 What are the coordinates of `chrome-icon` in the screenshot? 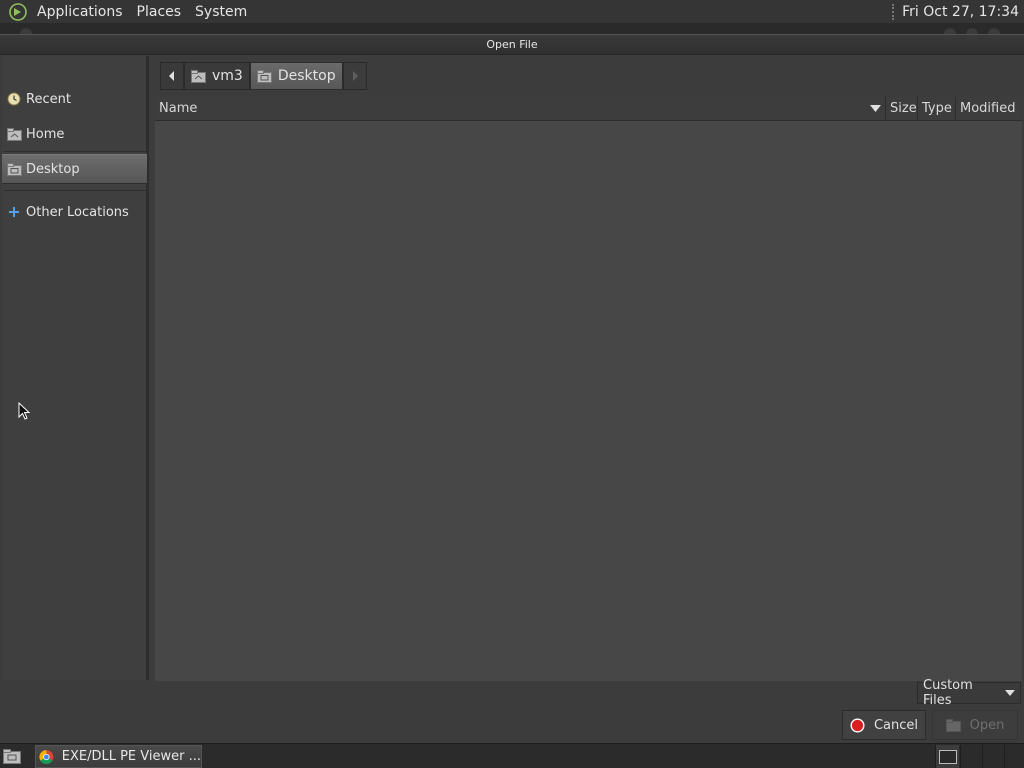 It's located at (46, 756).